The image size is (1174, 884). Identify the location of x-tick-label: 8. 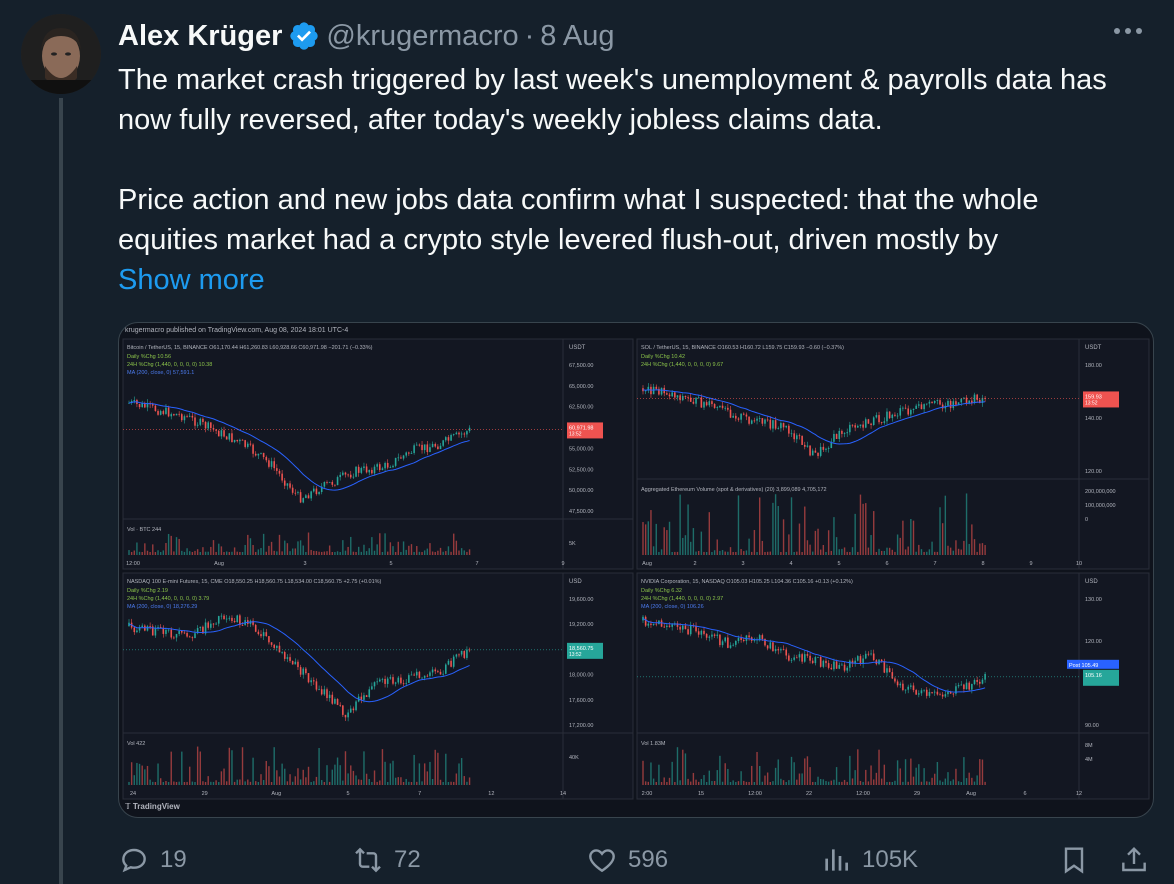
(982, 564).